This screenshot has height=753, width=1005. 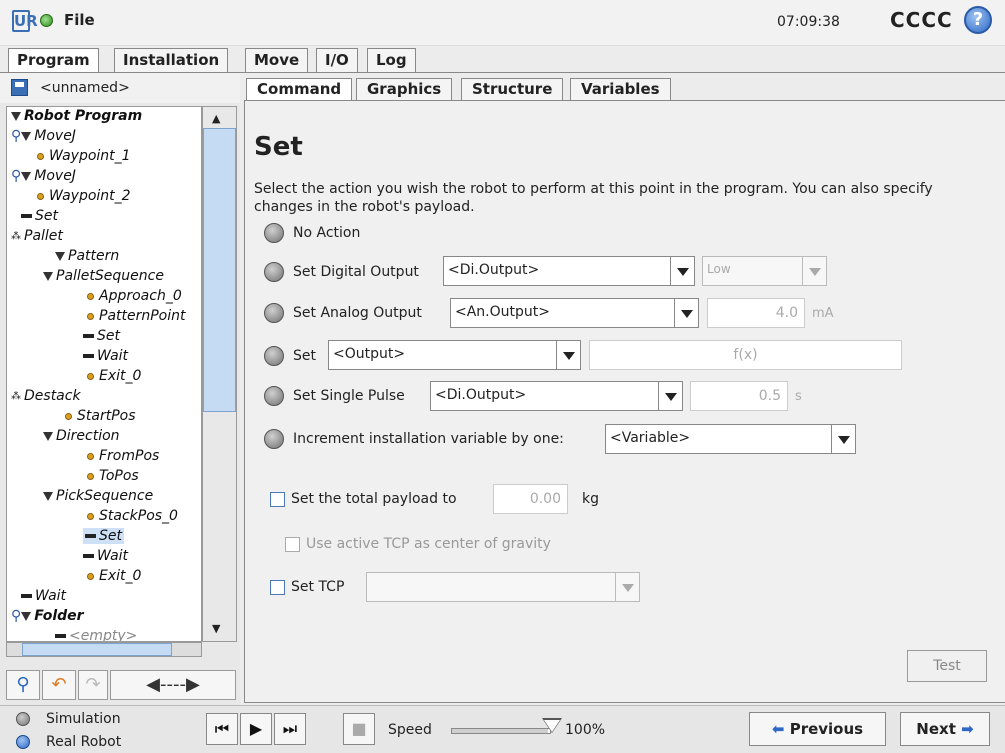 I want to click on skip-back-icon: ⏮, so click(x=222, y=729).